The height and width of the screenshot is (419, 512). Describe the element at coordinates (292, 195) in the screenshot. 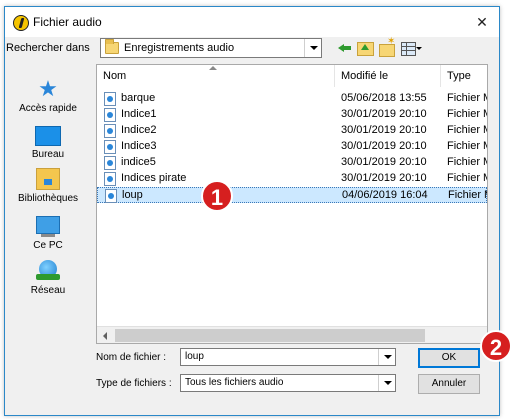

I see `file-row-selected: loup 04/06/2019 16:04 Fichier MP` at that location.